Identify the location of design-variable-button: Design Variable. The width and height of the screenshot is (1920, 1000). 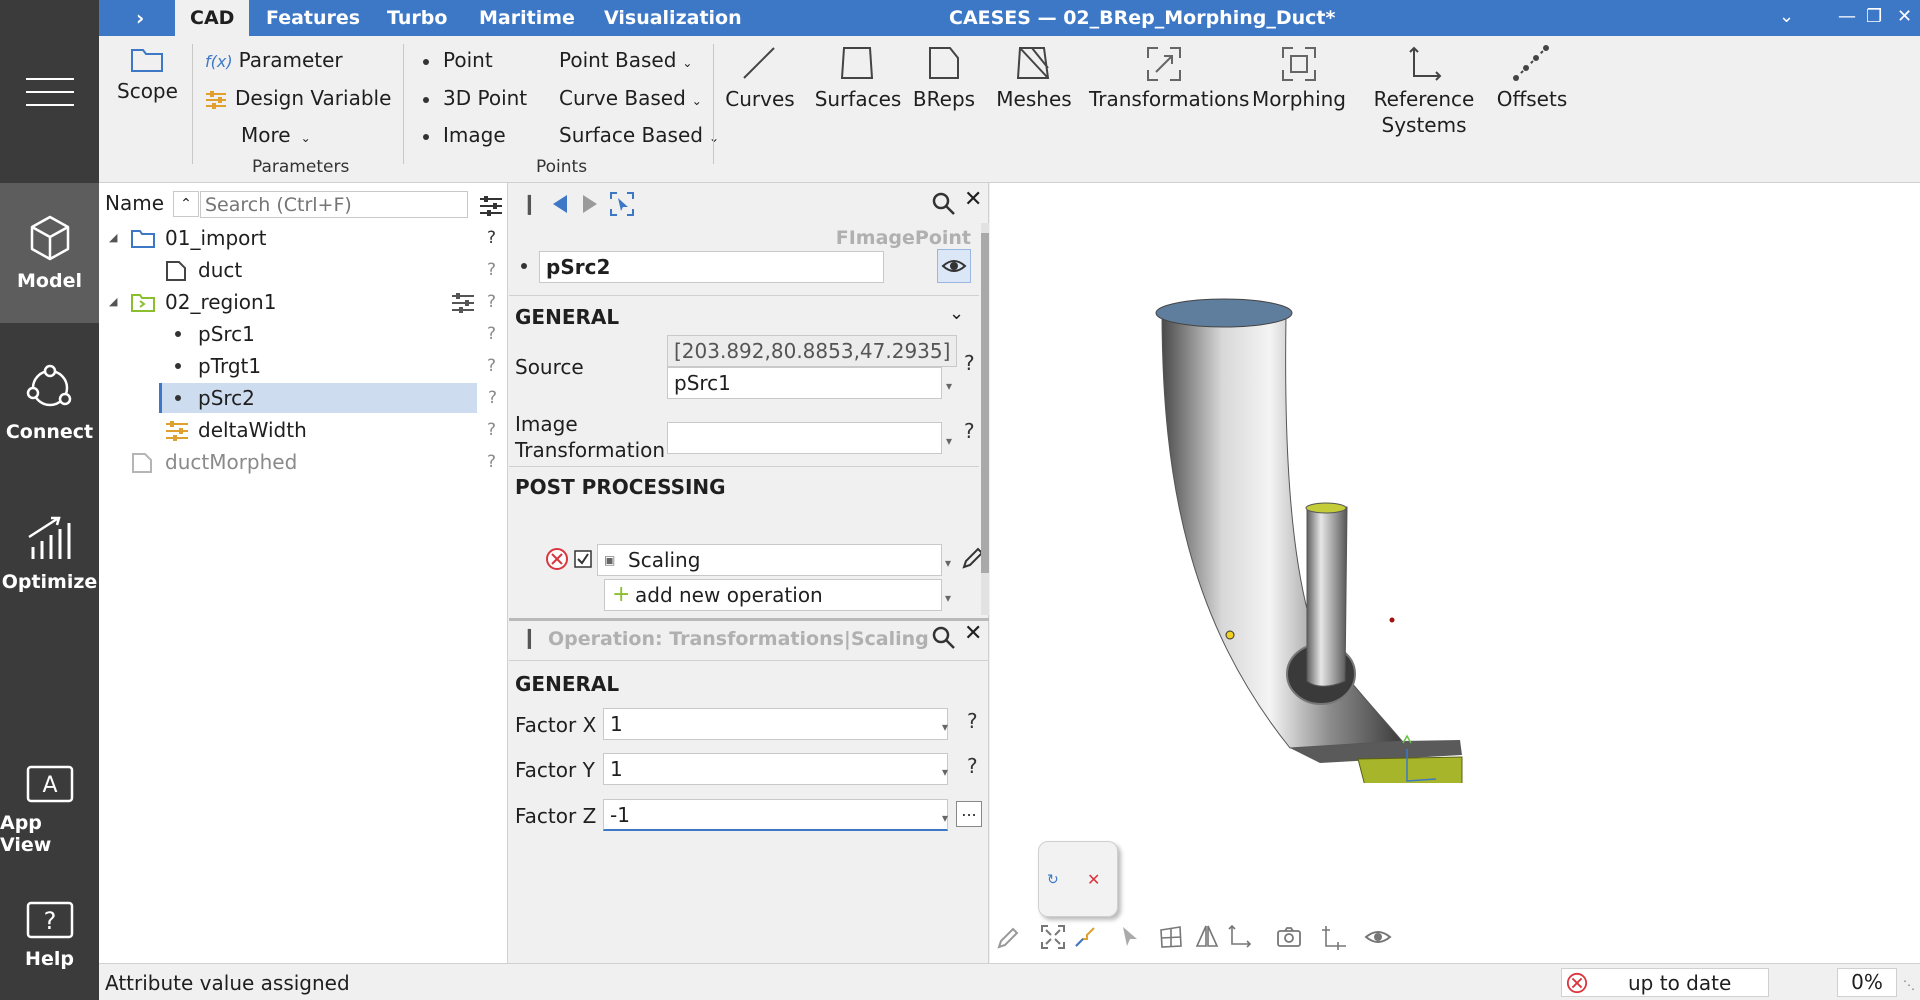
(298, 98).